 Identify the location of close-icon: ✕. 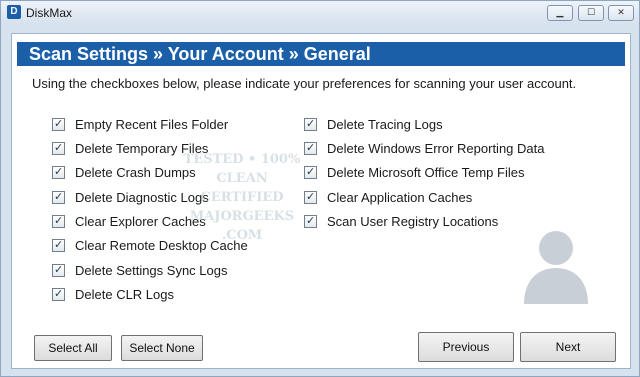
(621, 13).